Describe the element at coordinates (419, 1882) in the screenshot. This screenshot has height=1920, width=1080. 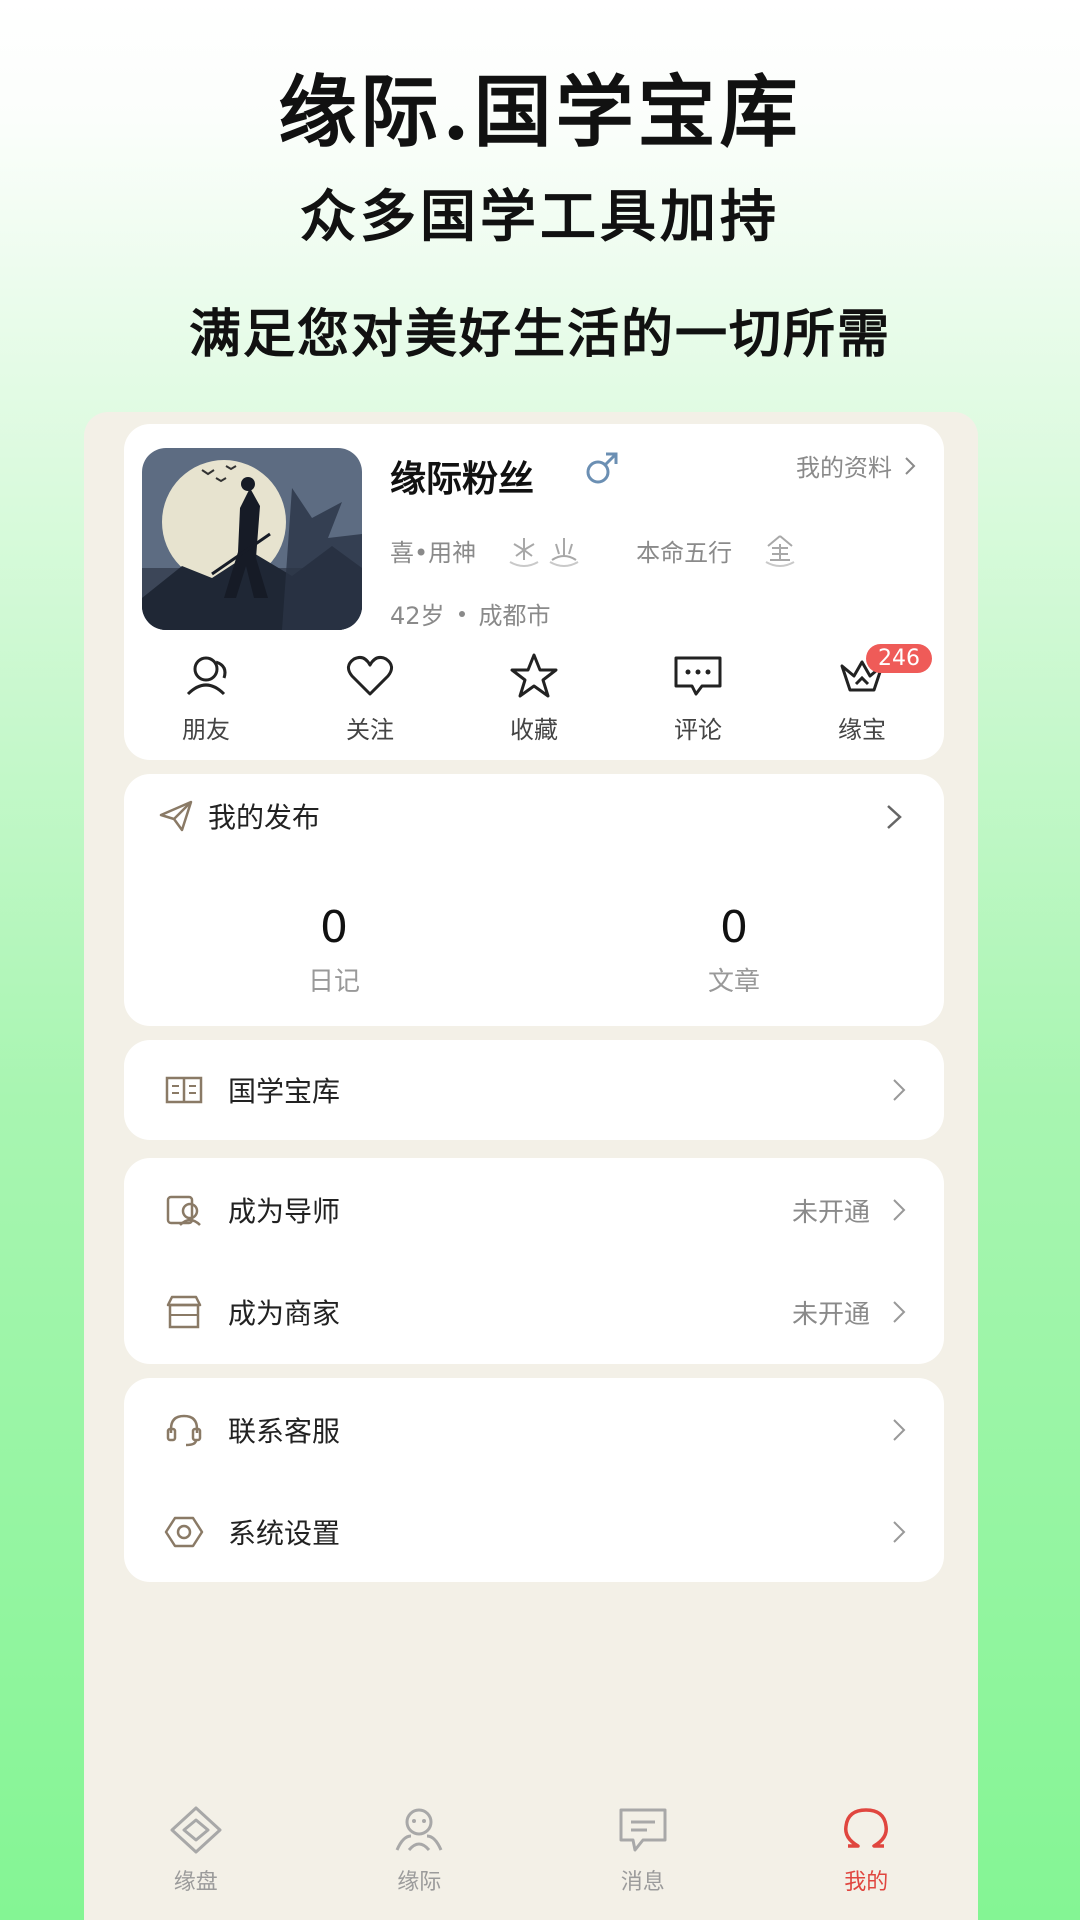
I see `tab-label: 缘际` at that location.